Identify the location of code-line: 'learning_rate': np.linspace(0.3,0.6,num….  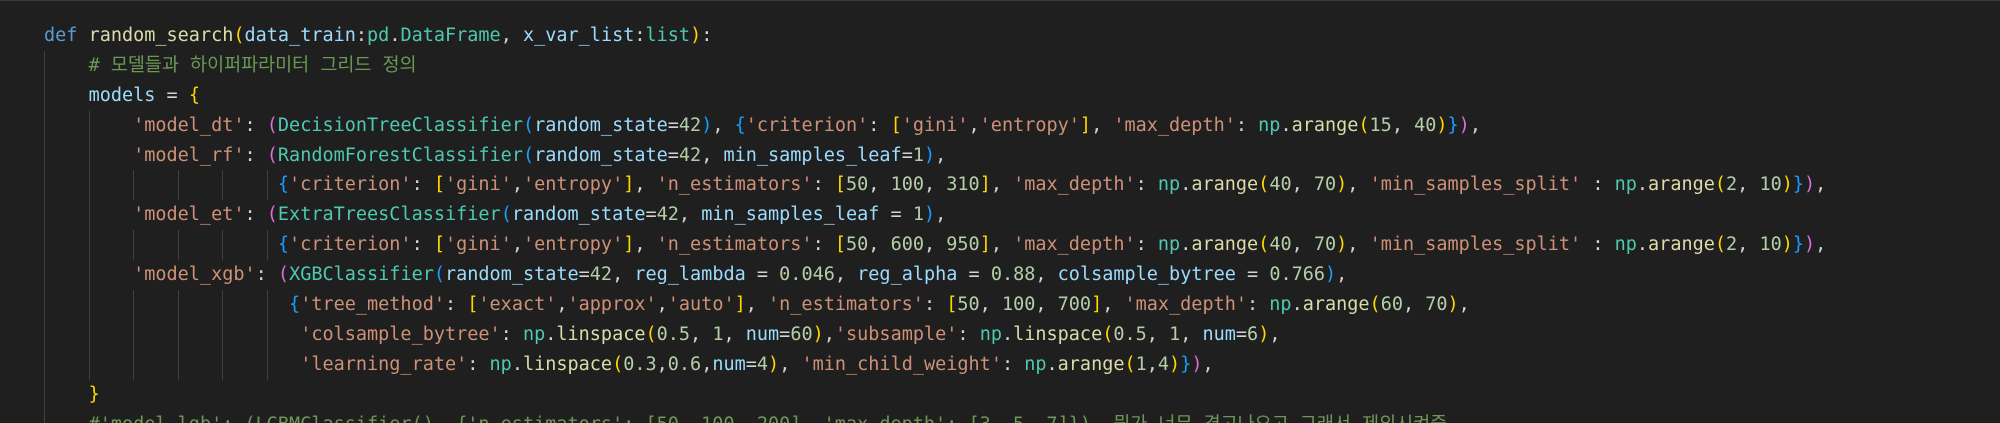
(913, 364).